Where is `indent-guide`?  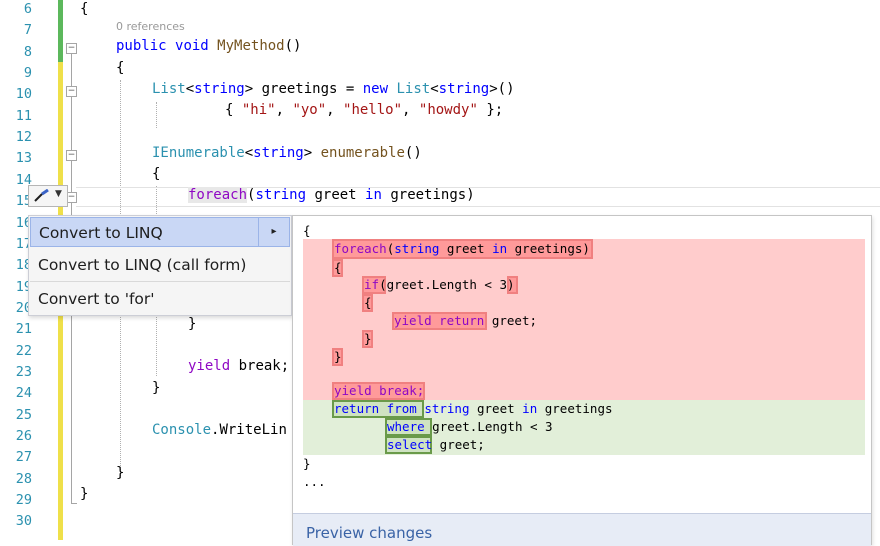
indent-guide is located at coordinates (156, 115).